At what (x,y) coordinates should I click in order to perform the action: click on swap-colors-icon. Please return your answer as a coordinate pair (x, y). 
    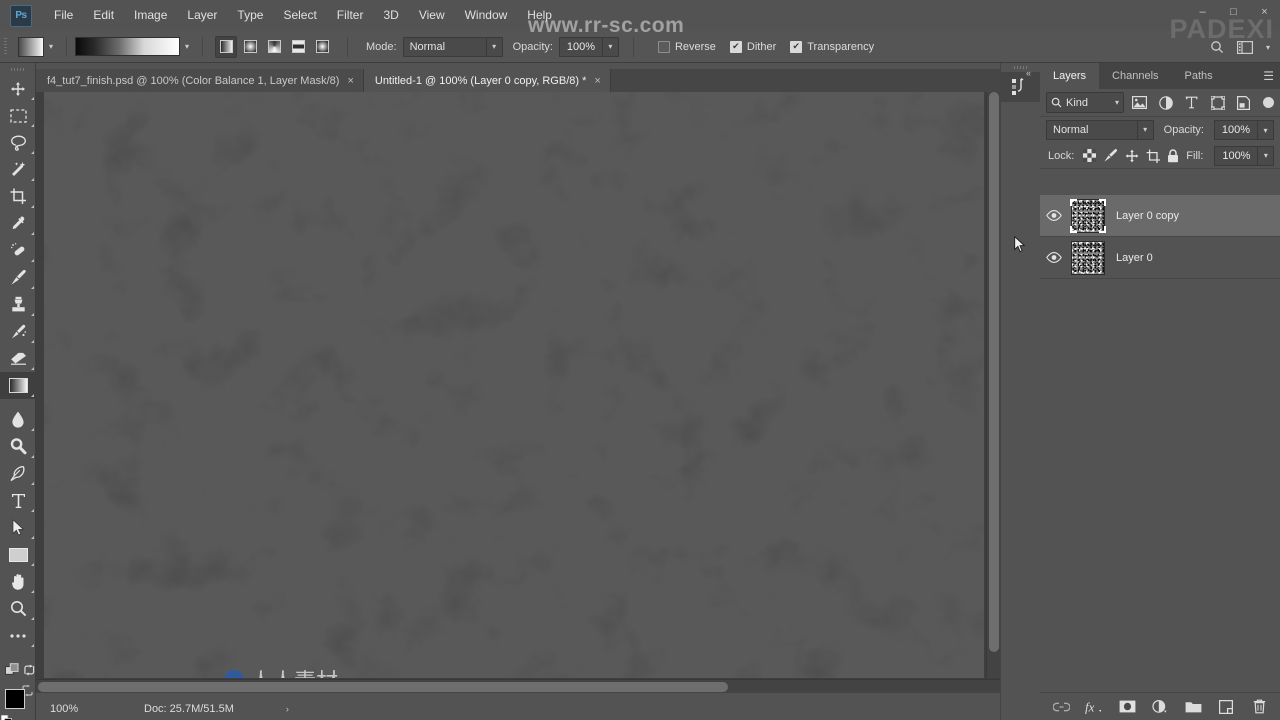
    Looking at the image, I should click on (27, 692).